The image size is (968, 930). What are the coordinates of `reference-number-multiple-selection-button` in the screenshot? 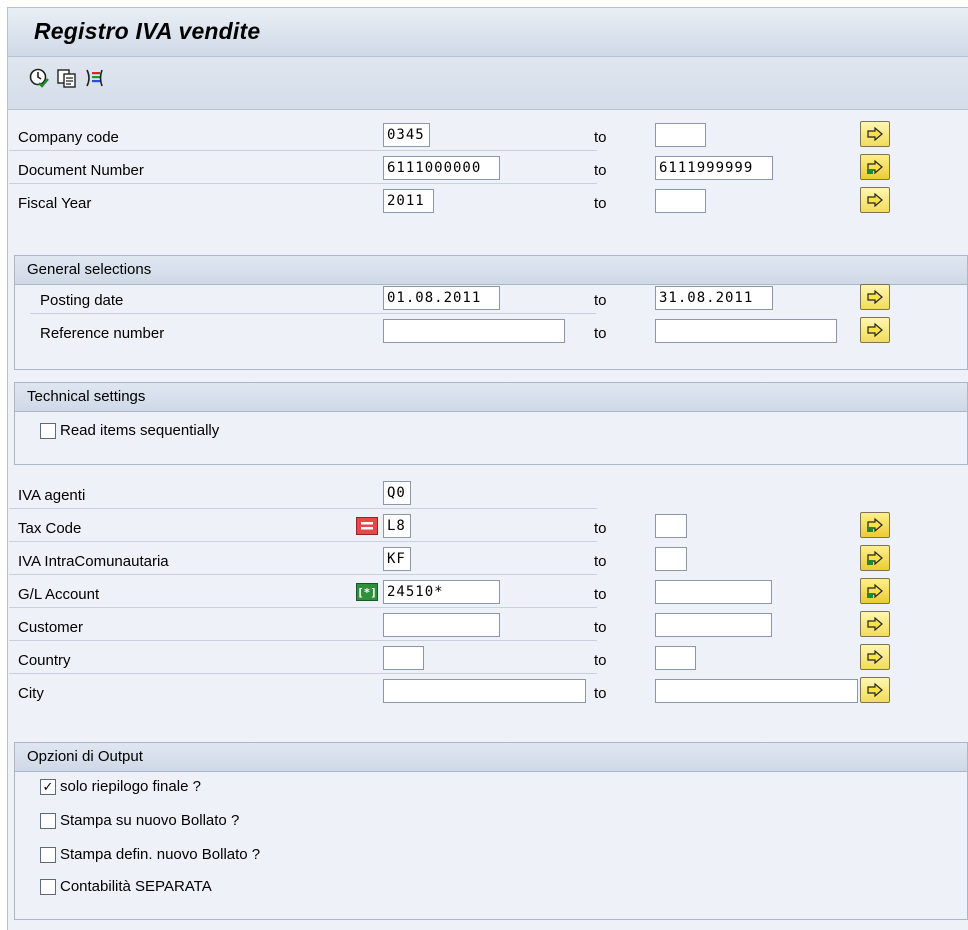 It's located at (875, 330).